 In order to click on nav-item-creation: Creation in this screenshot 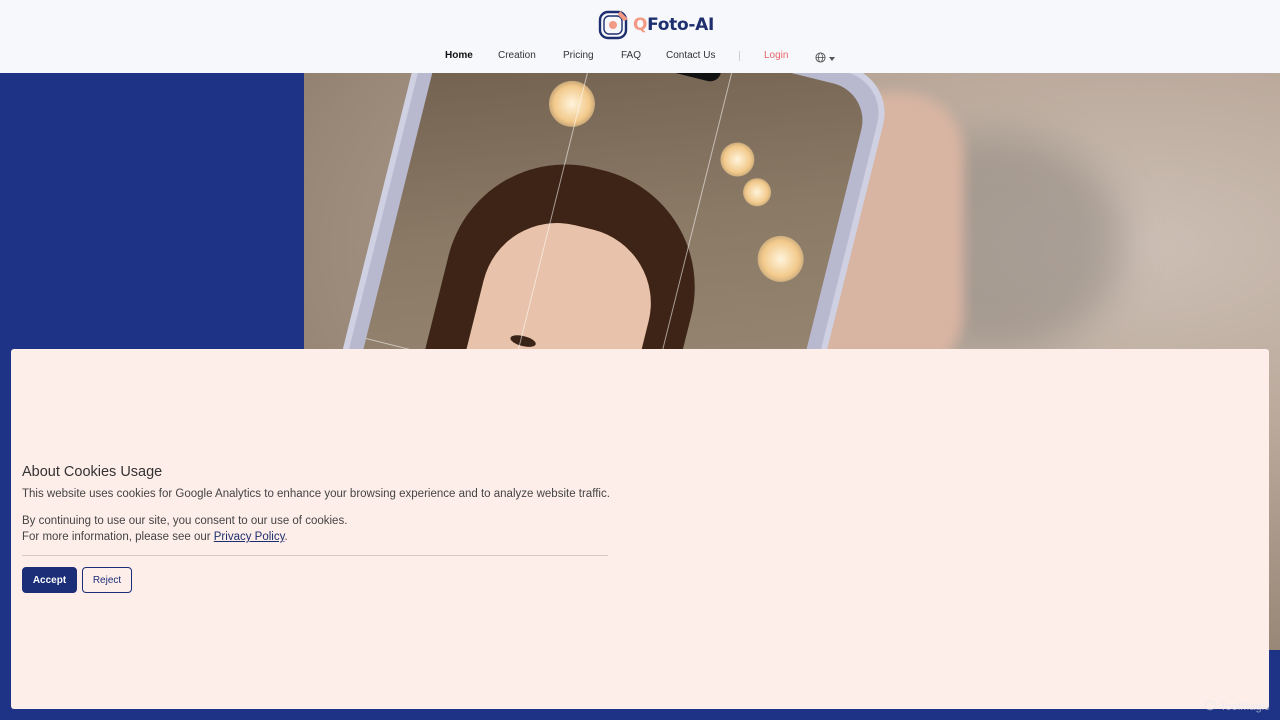, I will do `click(517, 56)`.